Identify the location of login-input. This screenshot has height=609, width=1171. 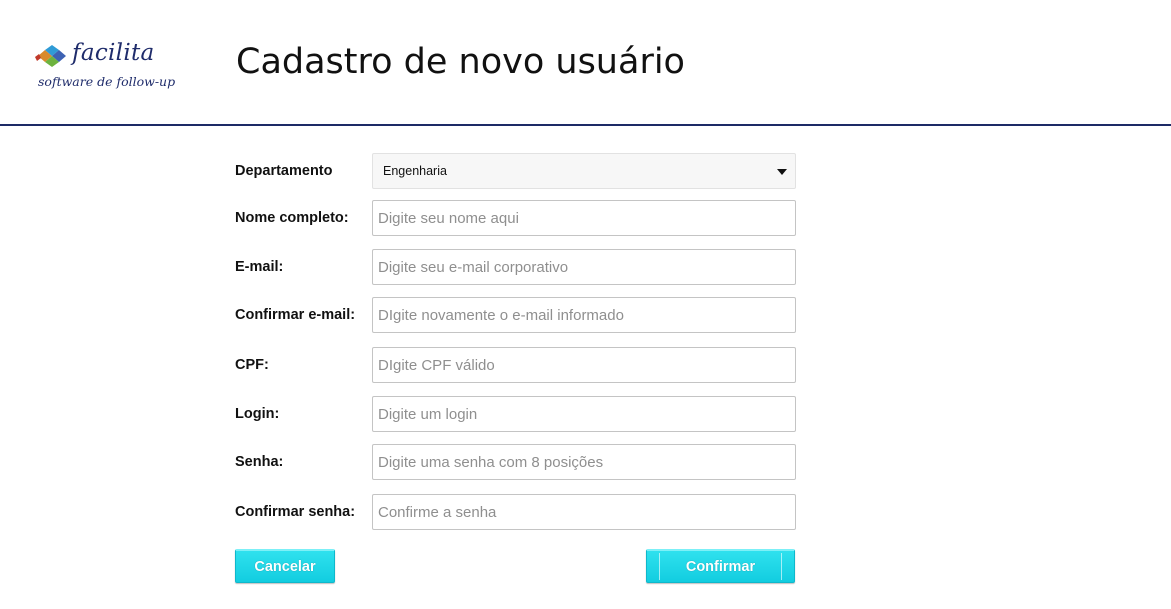
(584, 414).